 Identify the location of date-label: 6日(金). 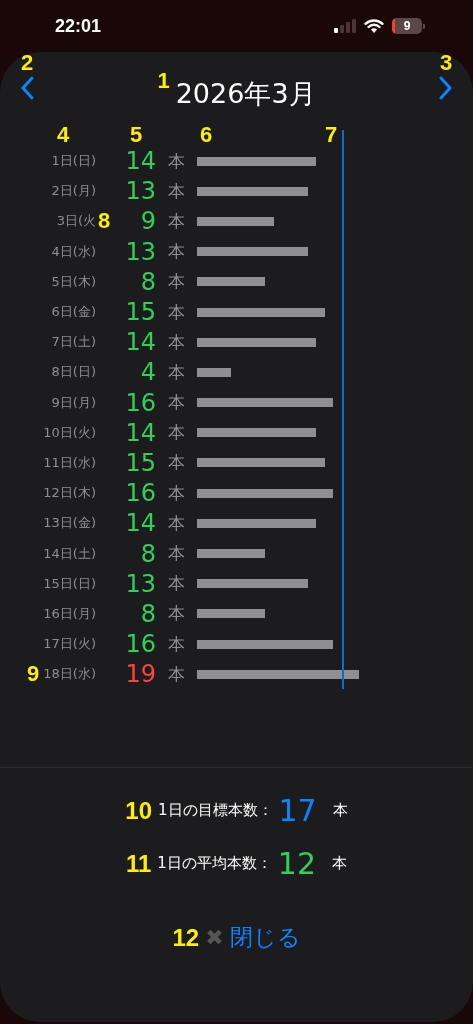
(73, 312).